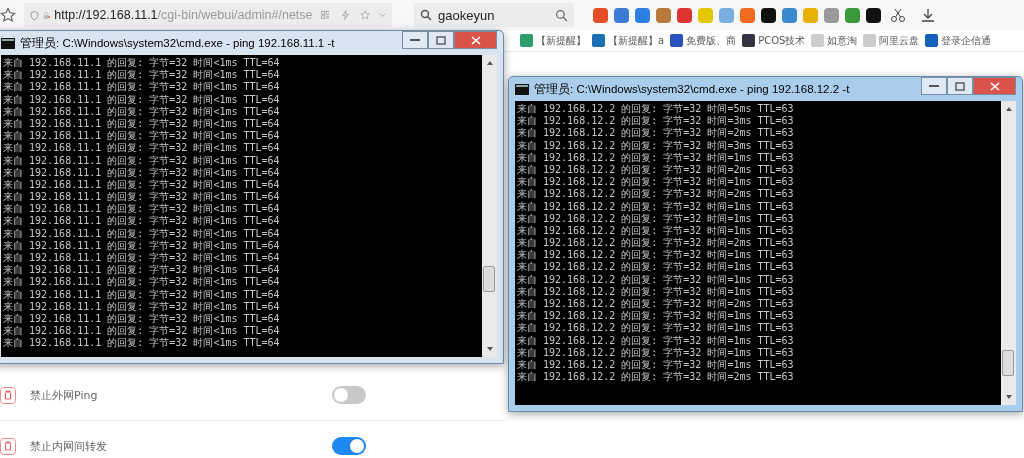  What do you see at coordinates (178, 43) in the screenshot?
I see `window-title: 管理员: C:\Windows\system32\cmd.exe - ping 192.168.11.1 -t` at bounding box center [178, 43].